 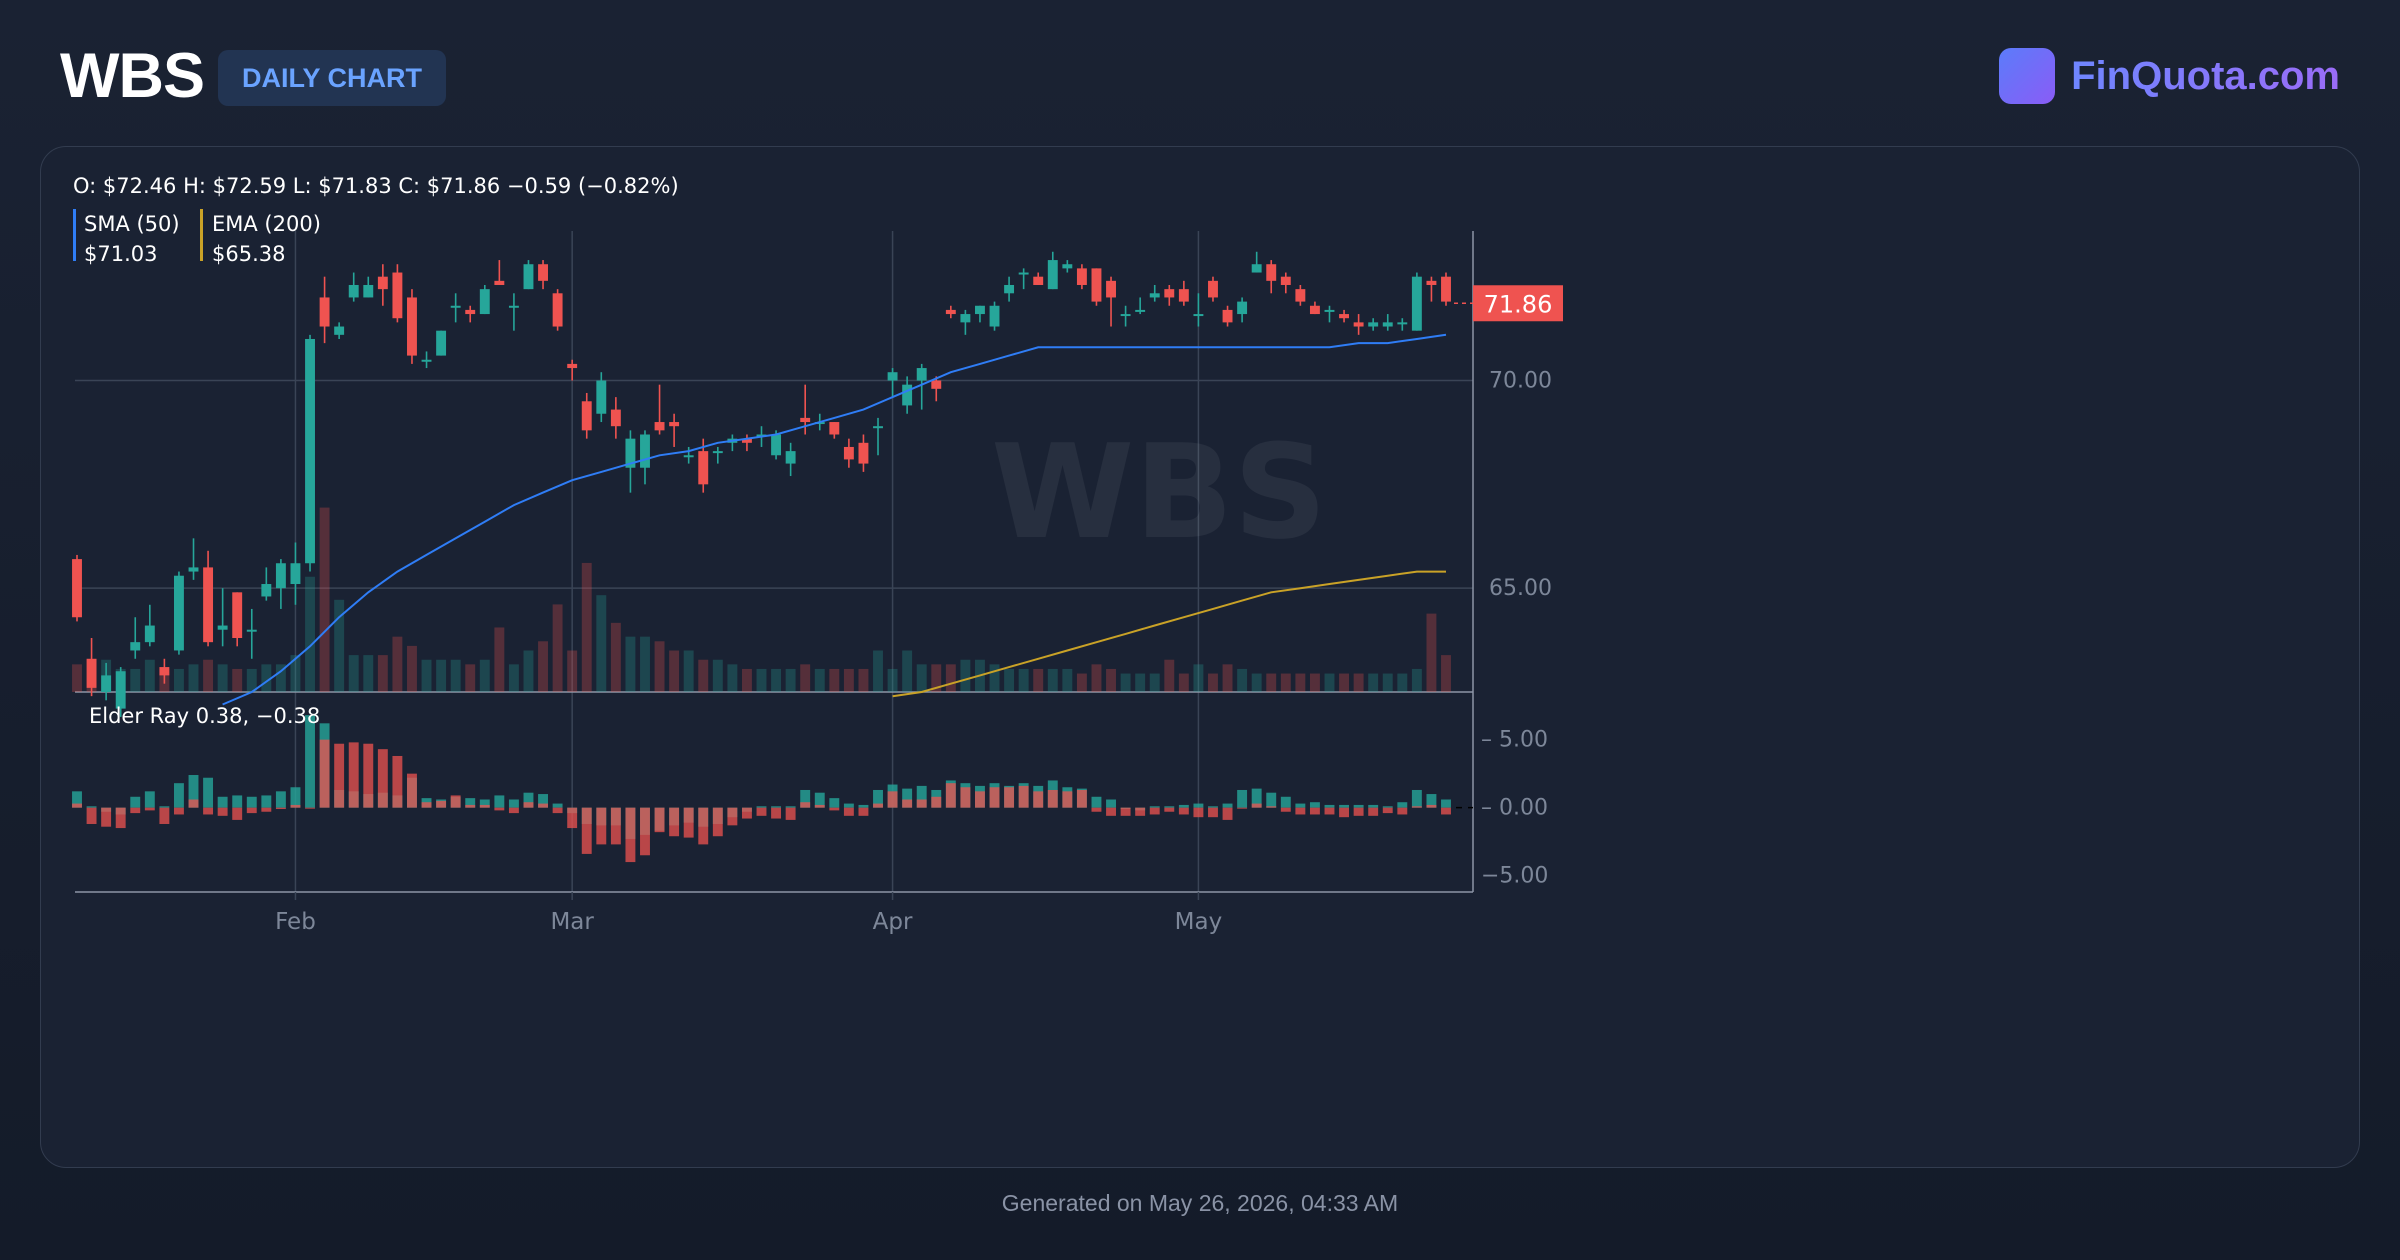 What do you see at coordinates (2205, 76) in the screenshot?
I see `brand-name: FinQuota.com` at bounding box center [2205, 76].